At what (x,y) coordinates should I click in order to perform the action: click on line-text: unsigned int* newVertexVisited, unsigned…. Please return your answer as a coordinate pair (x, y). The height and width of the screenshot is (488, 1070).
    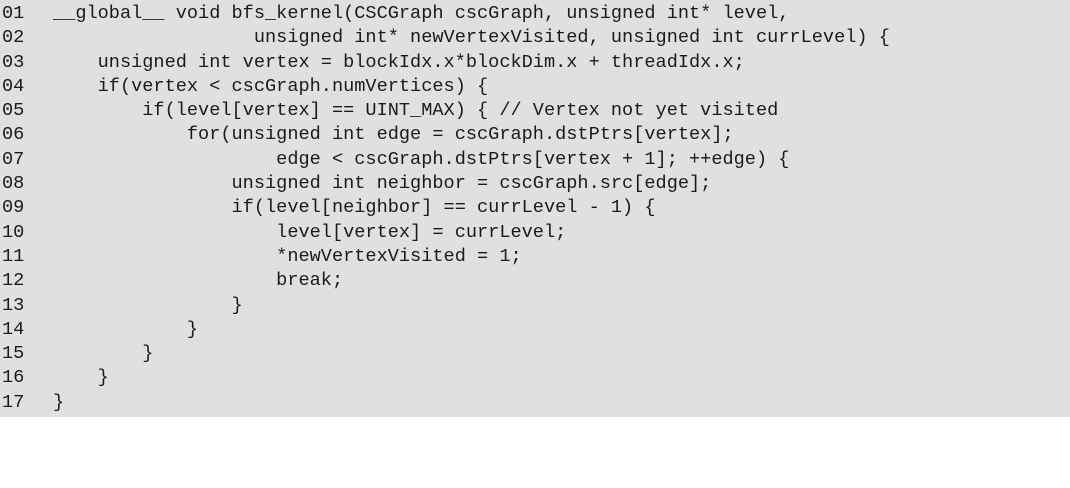
    Looking at the image, I should click on (471, 38).